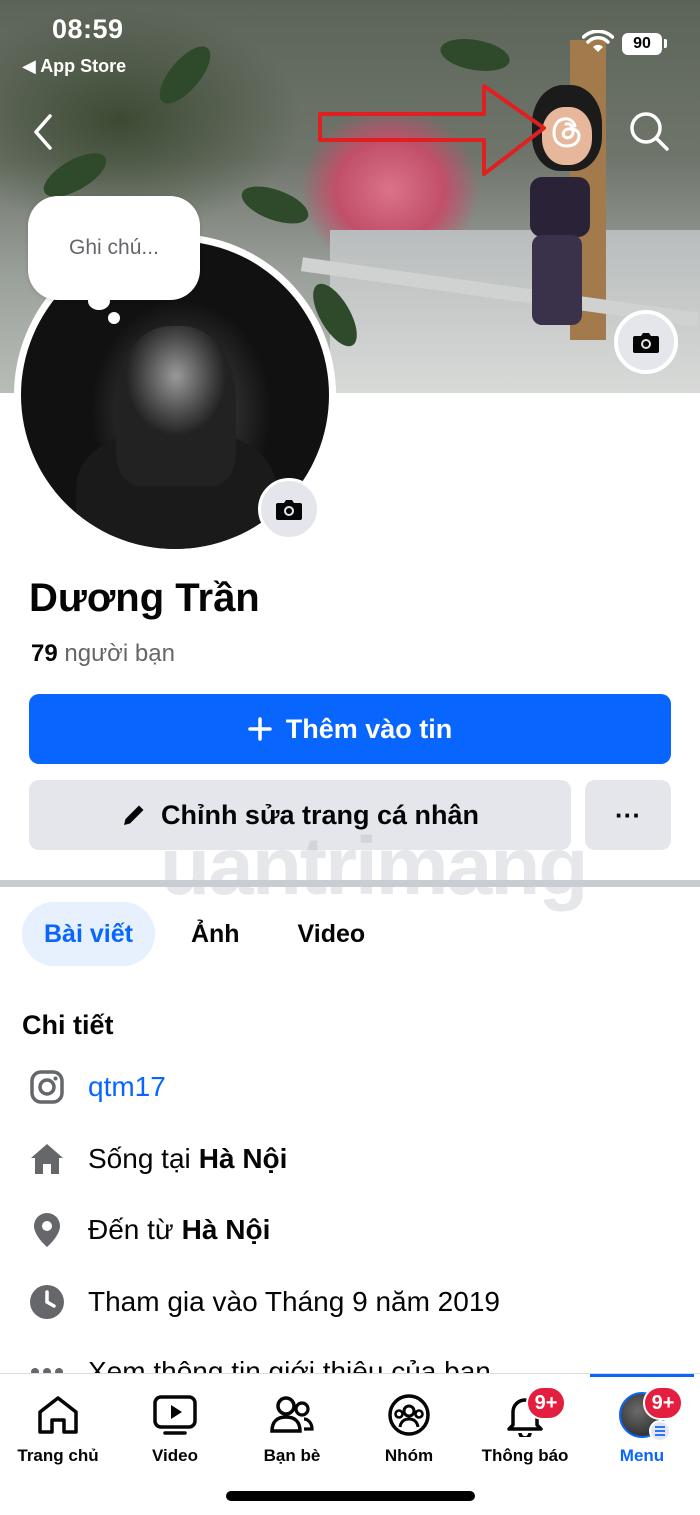 Image resolution: width=700 pixels, height=1515 pixels. Describe the element at coordinates (294, 1301) in the screenshot. I see `joined-text: Tham gia vào Tháng 9 năm 2019` at that location.